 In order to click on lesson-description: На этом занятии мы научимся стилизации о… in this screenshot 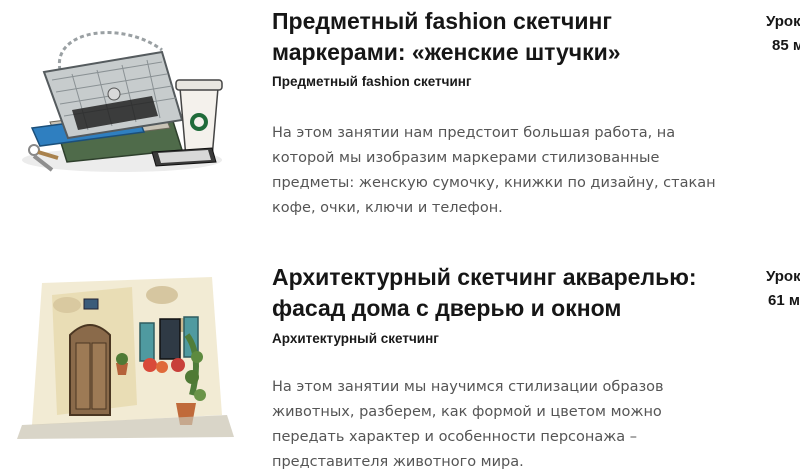, I will do `click(468, 424)`.